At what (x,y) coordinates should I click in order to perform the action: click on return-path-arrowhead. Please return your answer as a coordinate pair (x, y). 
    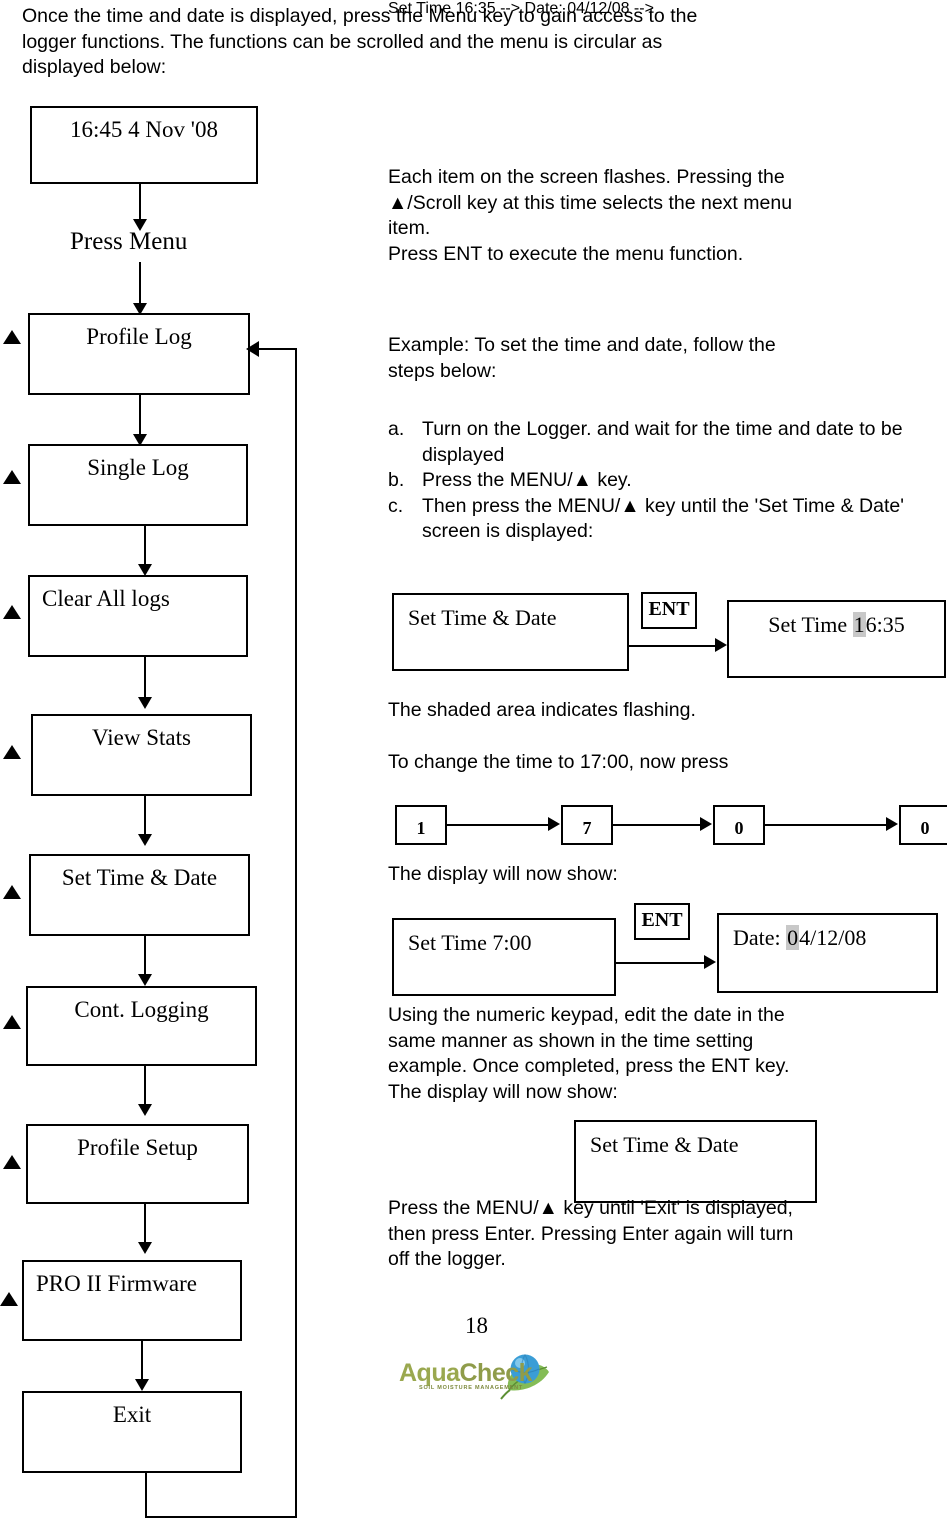
    Looking at the image, I should click on (252, 349).